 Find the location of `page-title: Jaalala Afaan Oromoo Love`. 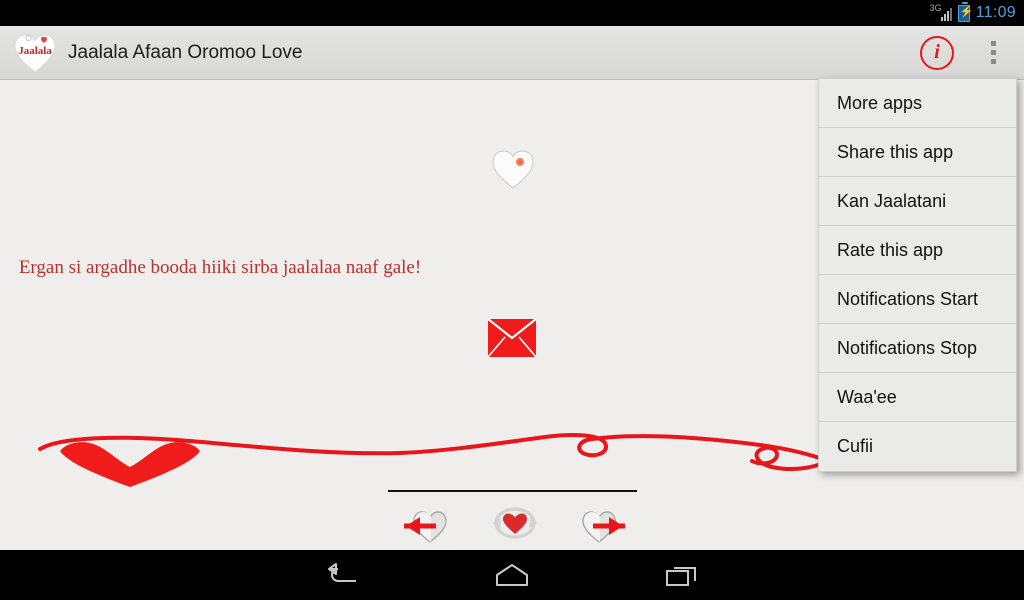

page-title: Jaalala Afaan Oromoo Love is located at coordinates (185, 52).